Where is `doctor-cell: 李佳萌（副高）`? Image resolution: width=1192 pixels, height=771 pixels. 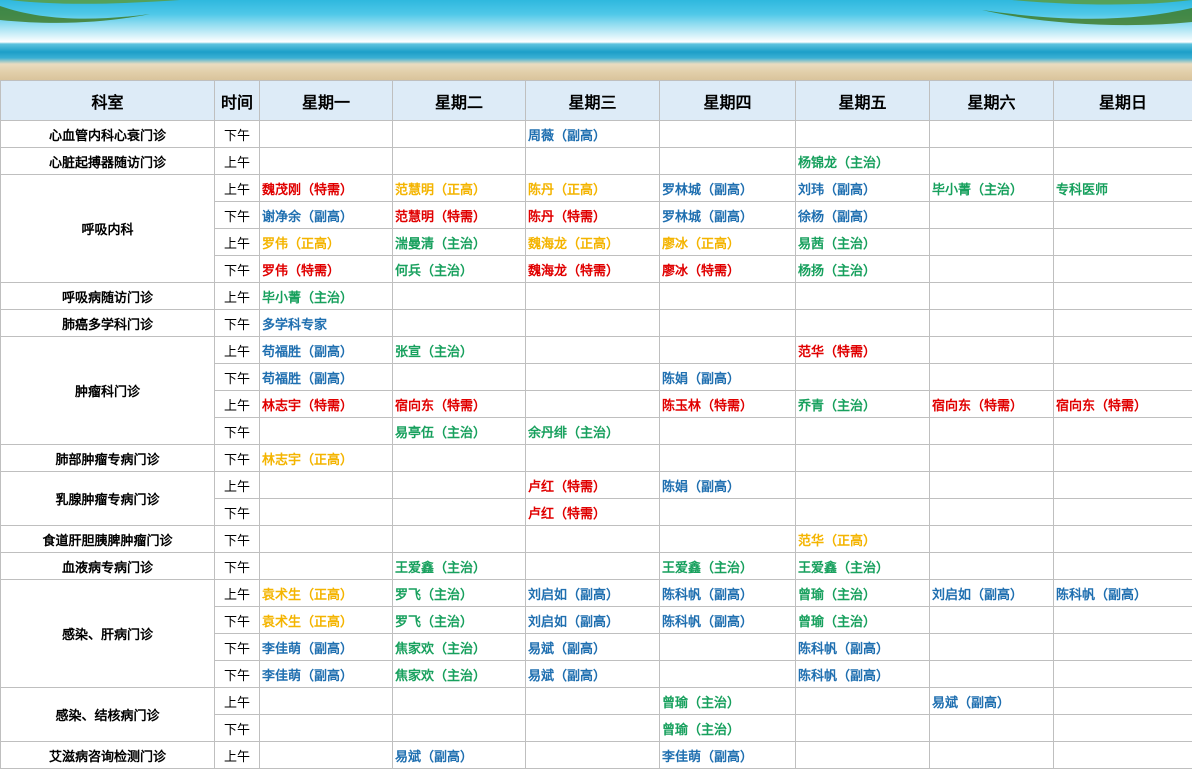 doctor-cell: 李佳萌（副高） is located at coordinates (326, 647).